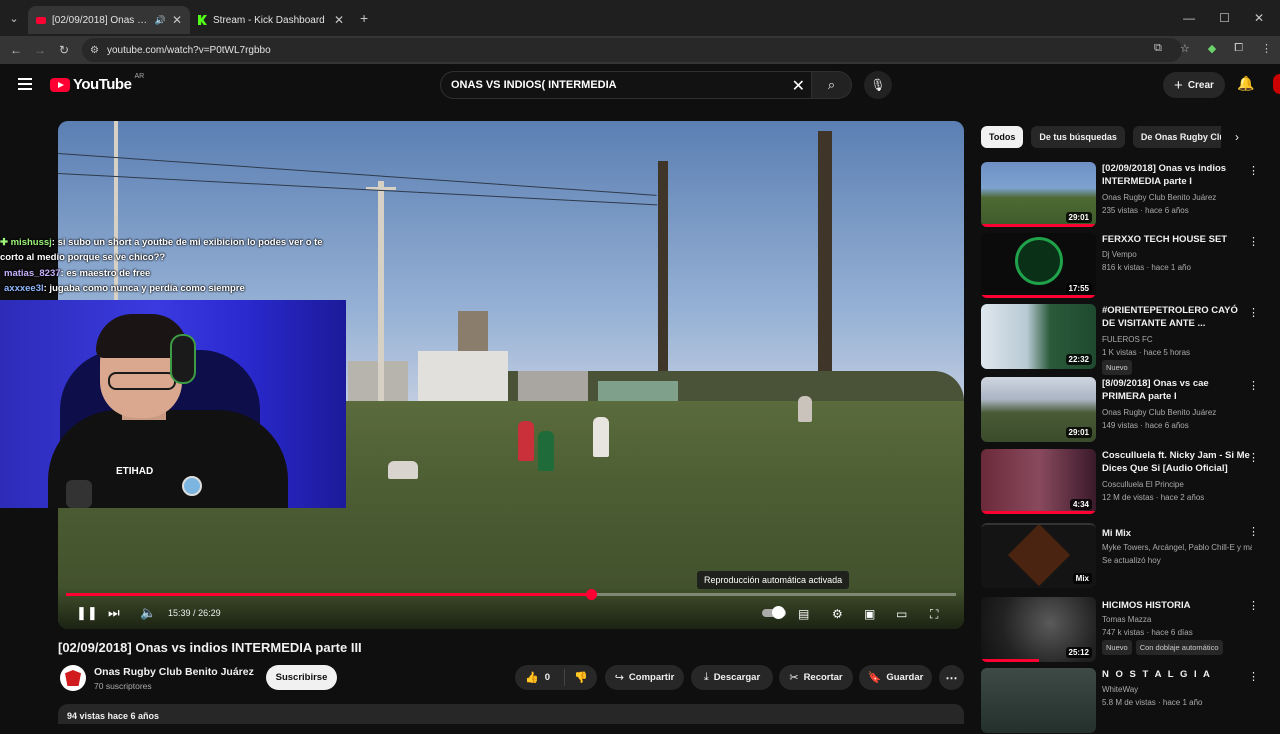 This screenshot has height=734, width=1280. Describe the element at coordinates (1189, 18) in the screenshot. I see `minimize-icon: —` at that location.